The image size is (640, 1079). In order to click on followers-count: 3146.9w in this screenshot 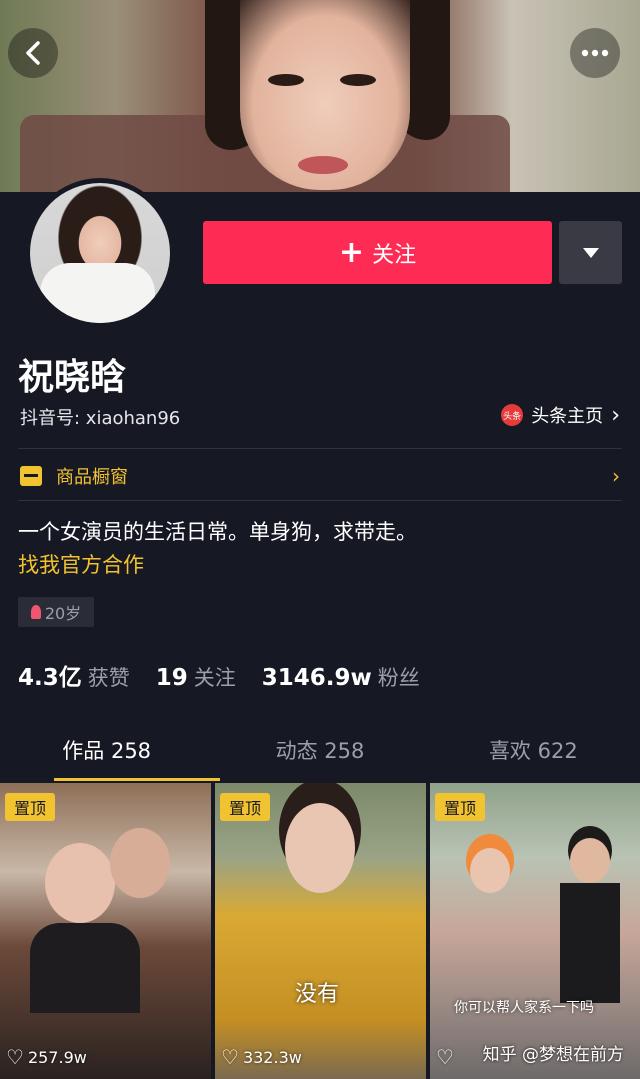, I will do `click(317, 678)`.